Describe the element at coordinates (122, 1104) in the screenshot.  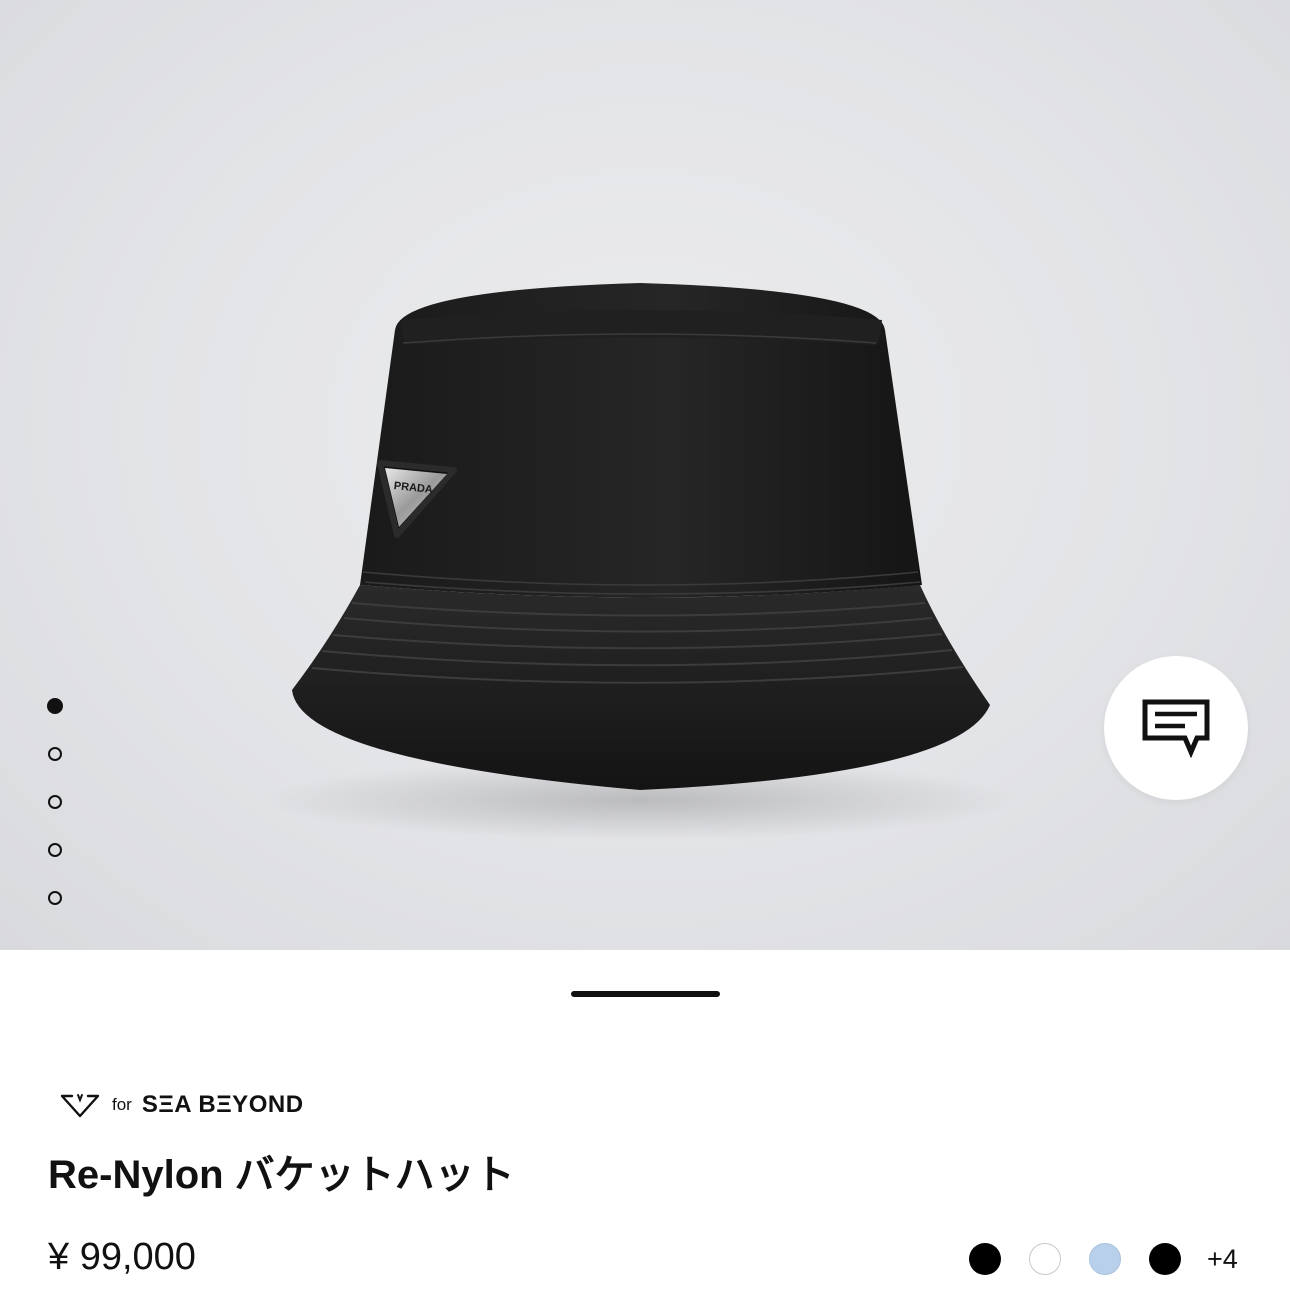
I see `sea-beyond-for: for` at that location.